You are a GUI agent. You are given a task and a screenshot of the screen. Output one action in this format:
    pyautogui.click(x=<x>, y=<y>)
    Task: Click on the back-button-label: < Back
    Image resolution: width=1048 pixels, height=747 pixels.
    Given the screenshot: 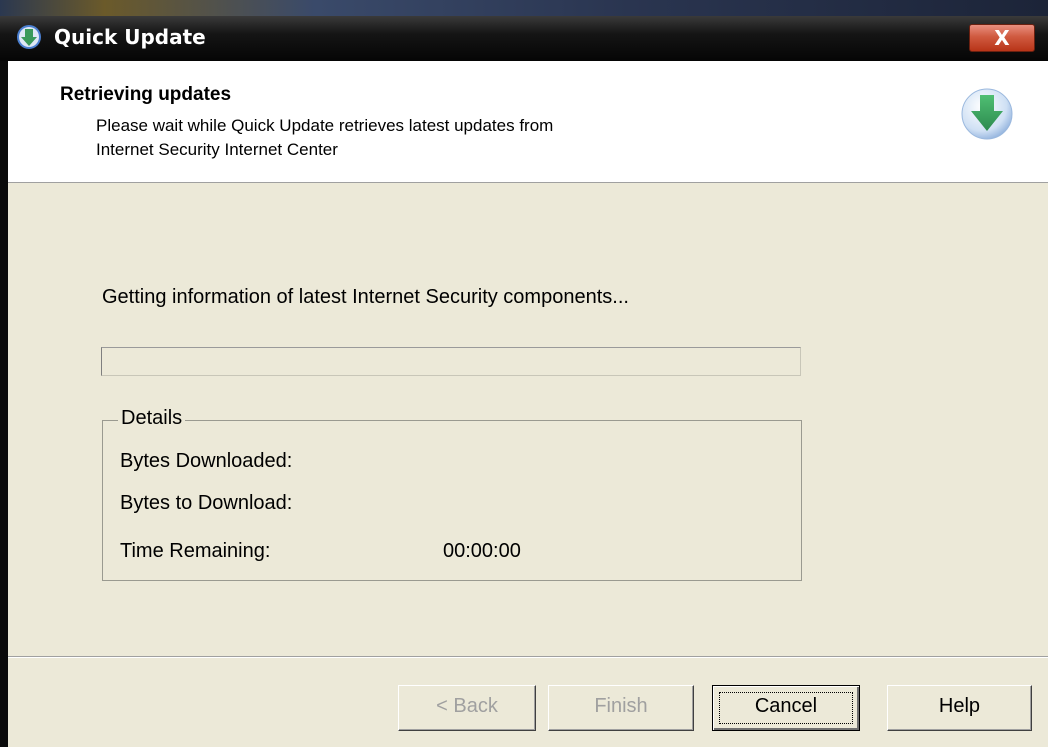 What is the action you would take?
    pyautogui.click(x=467, y=706)
    